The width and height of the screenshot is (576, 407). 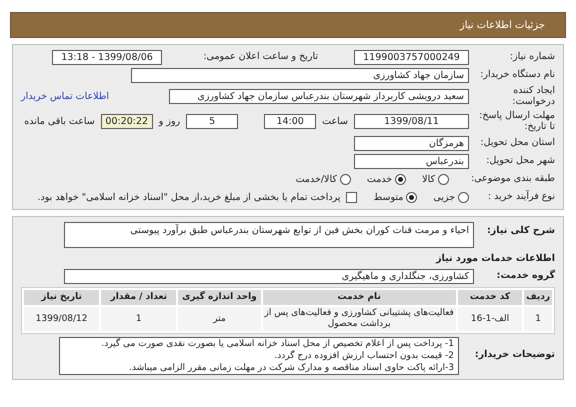 I want to click on announce-date-field: 1399/08/06 - 13:18, so click(x=107, y=57).